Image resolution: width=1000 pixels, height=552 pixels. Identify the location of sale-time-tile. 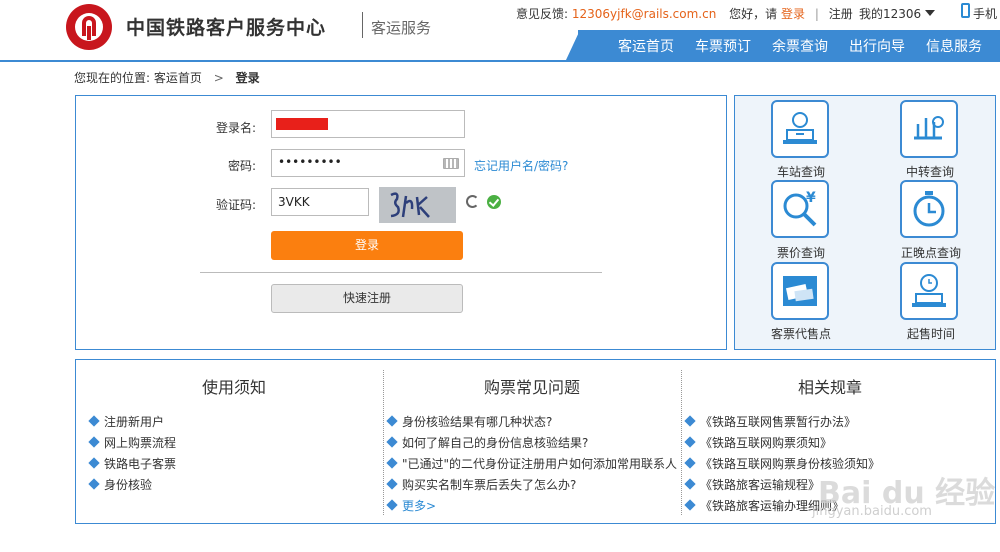
(929, 291).